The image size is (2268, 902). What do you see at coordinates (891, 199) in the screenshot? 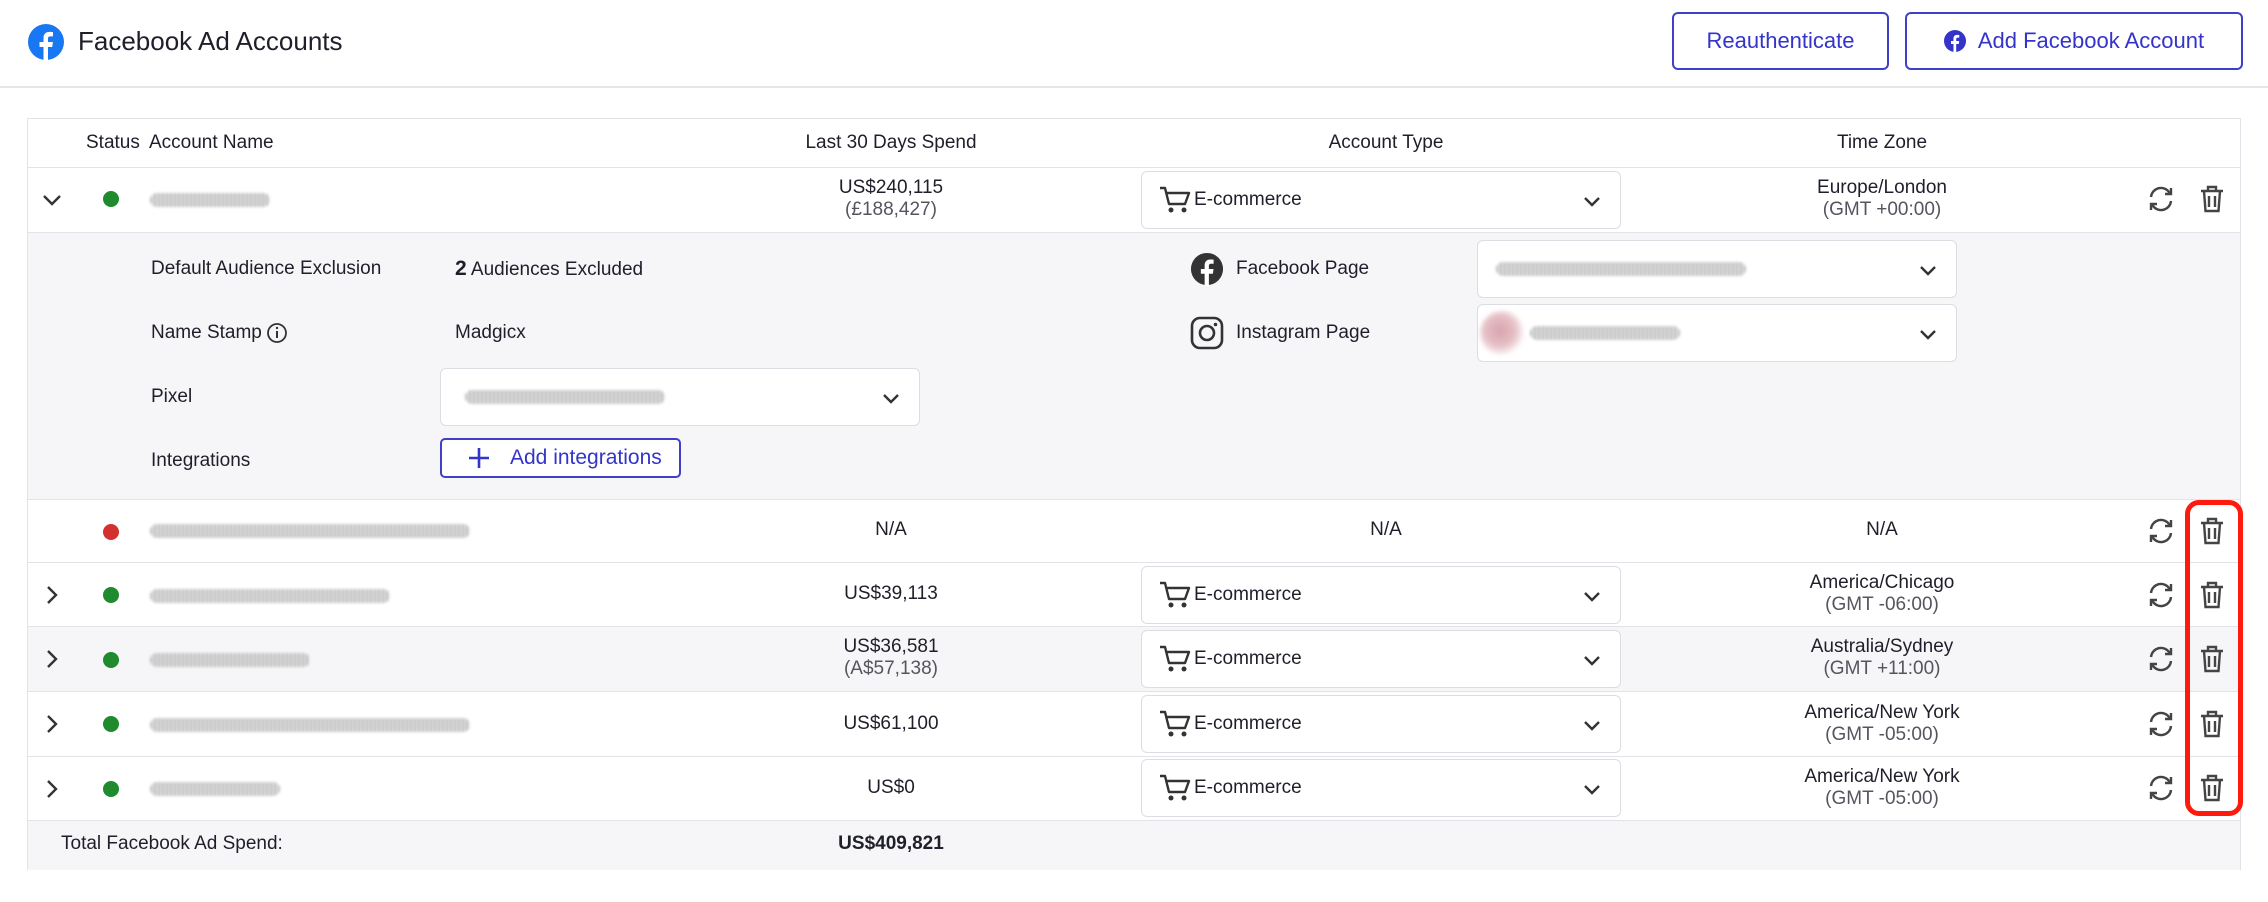
I see `row-spend: US$240,115 (£188,427)` at bounding box center [891, 199].